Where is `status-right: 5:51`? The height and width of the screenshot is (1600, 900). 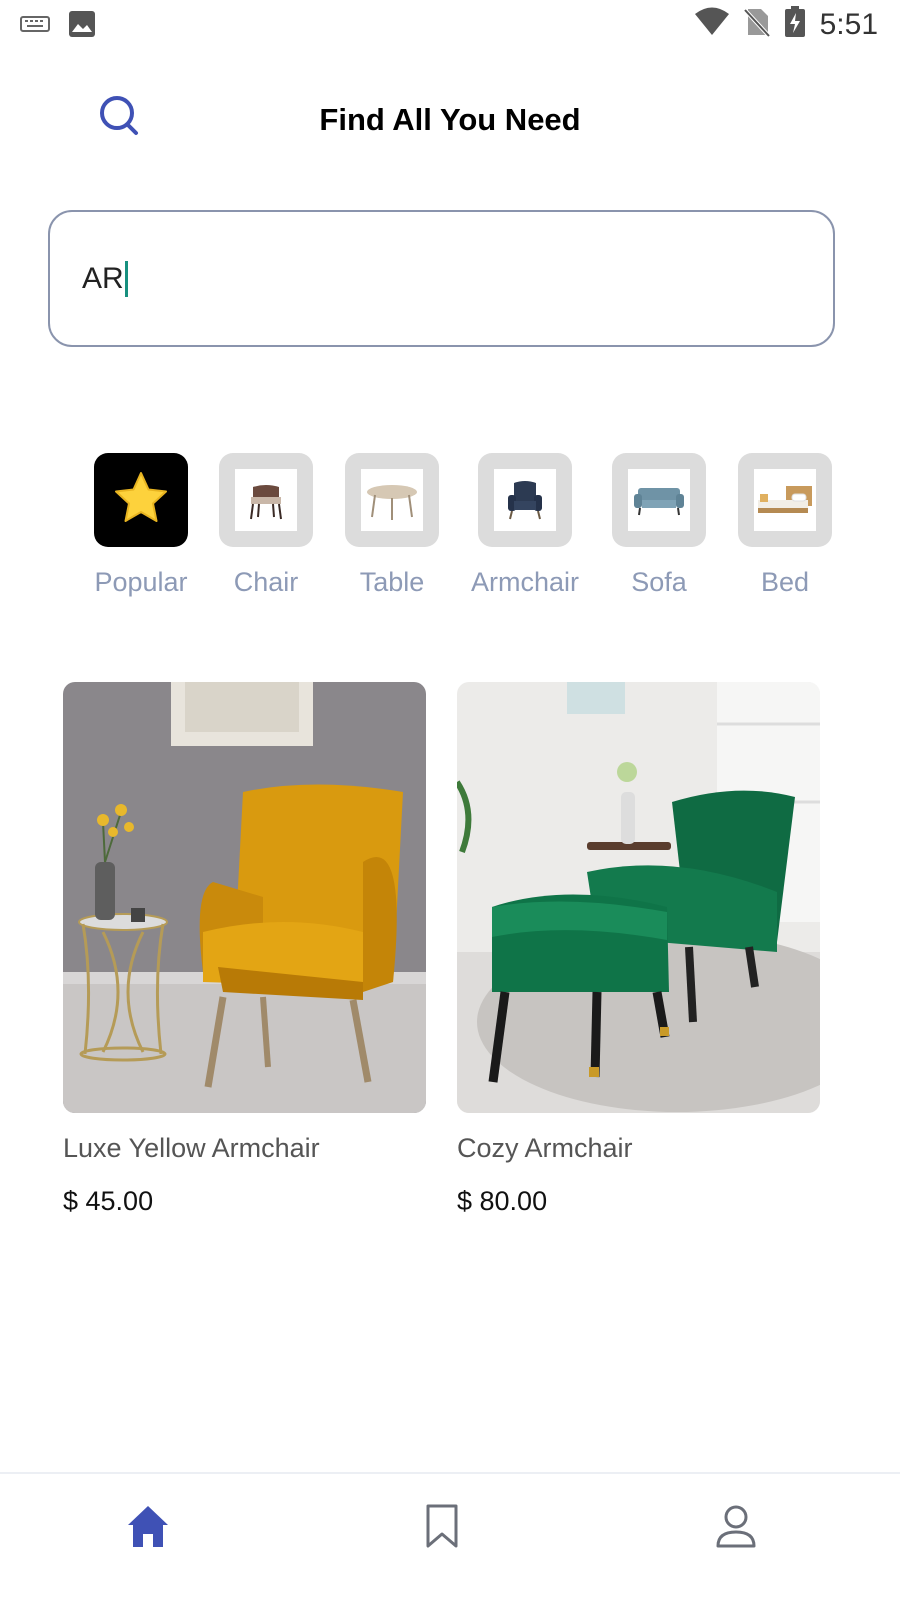
status-right: 5:51 is located at coordinates (786, 24).